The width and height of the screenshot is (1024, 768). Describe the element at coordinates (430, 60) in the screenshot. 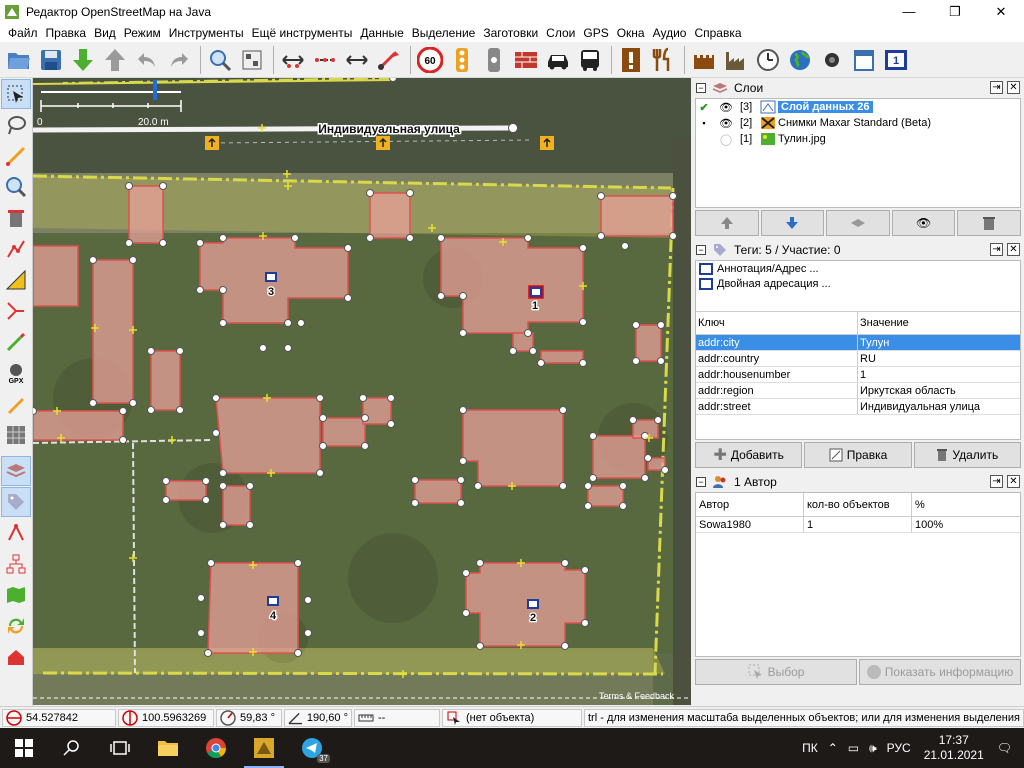

I see `speed-limit-icon: 60` at that location.